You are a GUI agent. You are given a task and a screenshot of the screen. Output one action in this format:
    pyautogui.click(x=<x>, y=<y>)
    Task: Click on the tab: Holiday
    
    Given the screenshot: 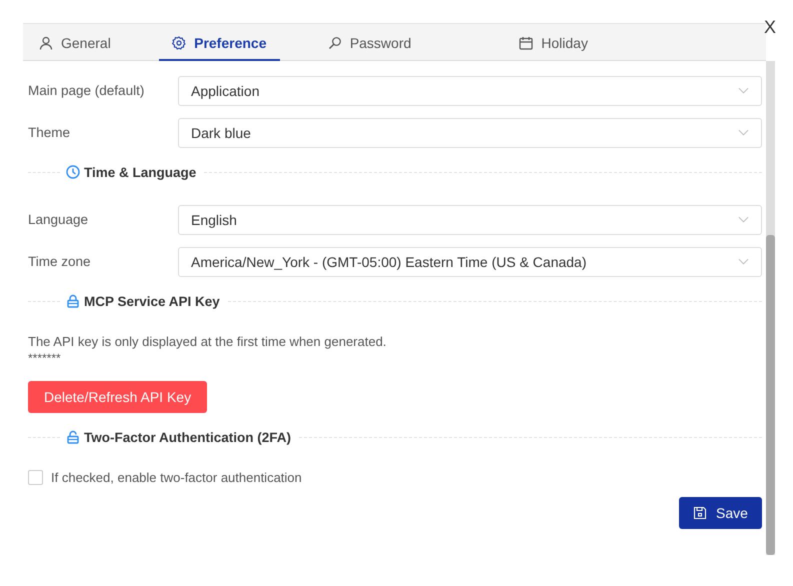 What is the action you would take?
    pyautogui.click(x=553, y=42)
    